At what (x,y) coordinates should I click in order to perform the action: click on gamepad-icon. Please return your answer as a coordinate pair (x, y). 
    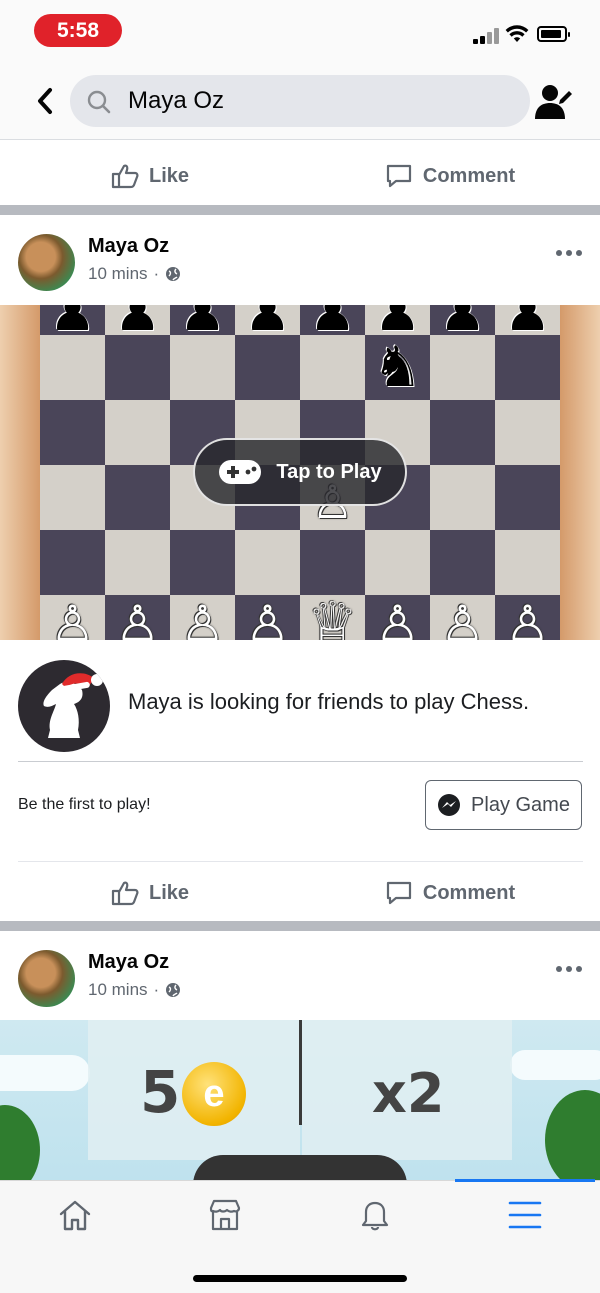
    Looking at the image, I should click on (240, 472).